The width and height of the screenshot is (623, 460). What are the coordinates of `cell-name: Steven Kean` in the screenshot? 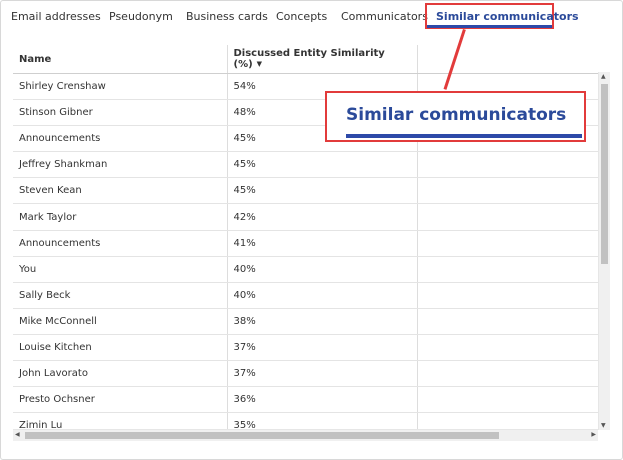 It's located at (120, 191).